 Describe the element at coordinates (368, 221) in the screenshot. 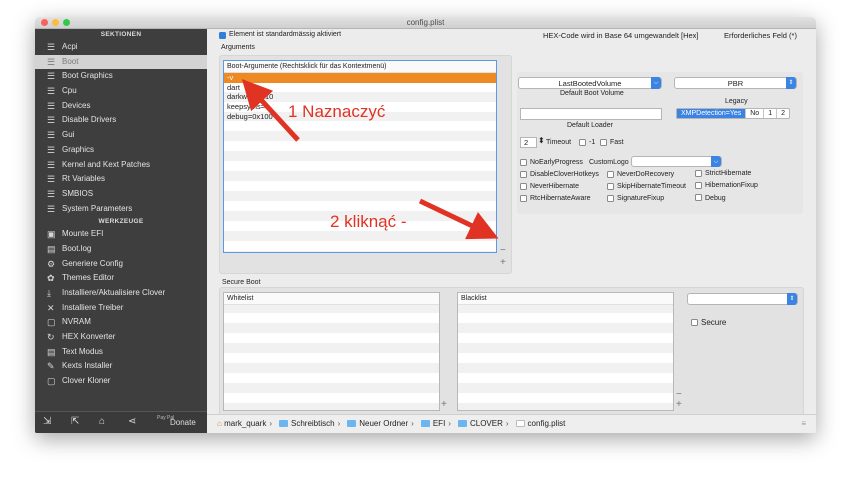

I see `annotation-step2: 2 kliknąć -` at that location.